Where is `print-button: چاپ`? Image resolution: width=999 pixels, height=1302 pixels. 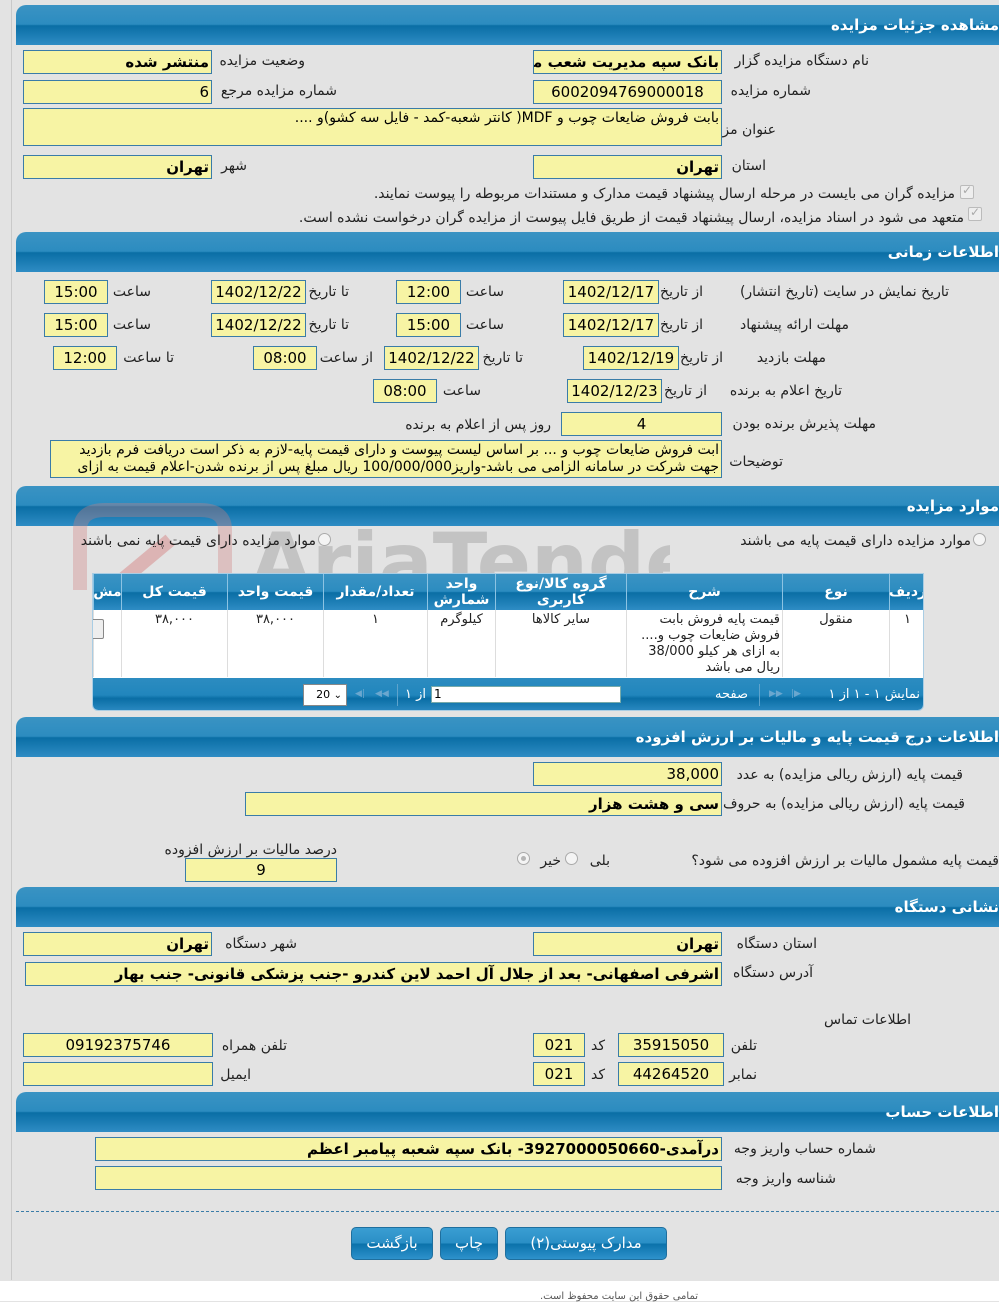 print-button: چاپ is located at coordinates (469, 1243).